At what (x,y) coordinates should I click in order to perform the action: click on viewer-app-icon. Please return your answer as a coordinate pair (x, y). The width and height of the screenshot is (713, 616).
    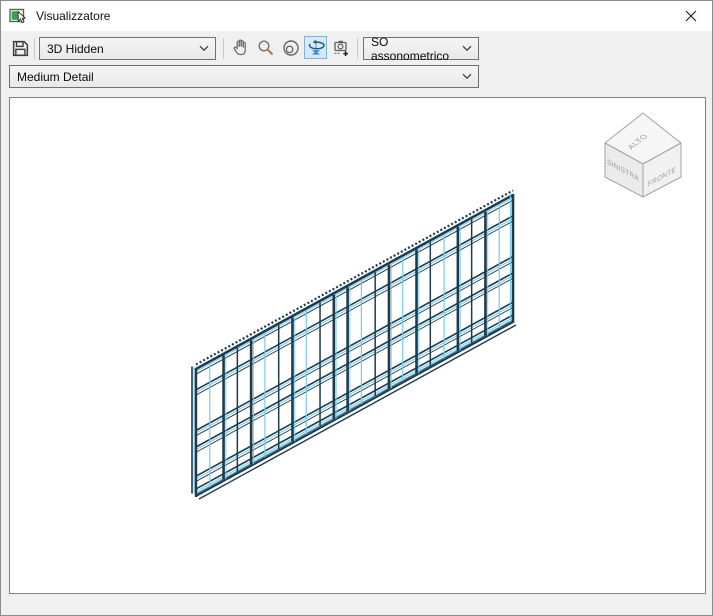
    Looking at the image, I should click on (18, 15).